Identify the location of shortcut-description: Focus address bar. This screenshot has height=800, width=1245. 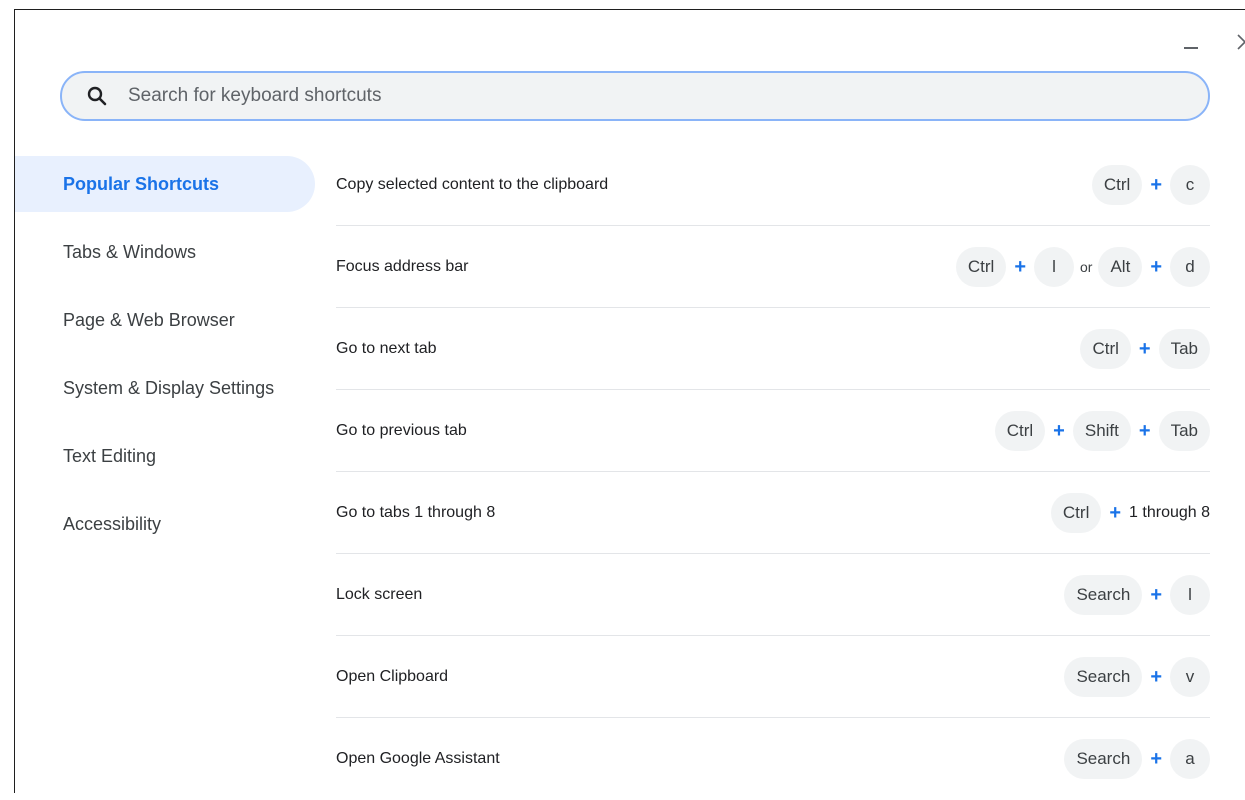
(402, 266).